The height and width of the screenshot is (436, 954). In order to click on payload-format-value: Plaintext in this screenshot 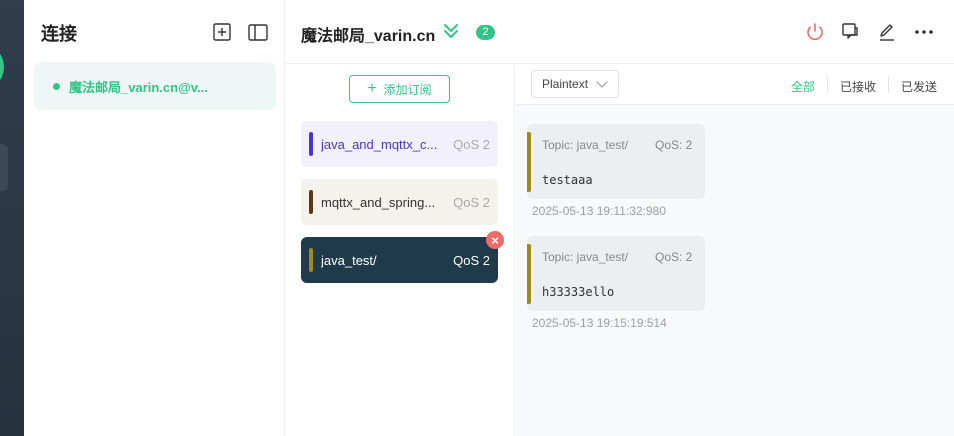, I will do `click(565, 84)`.